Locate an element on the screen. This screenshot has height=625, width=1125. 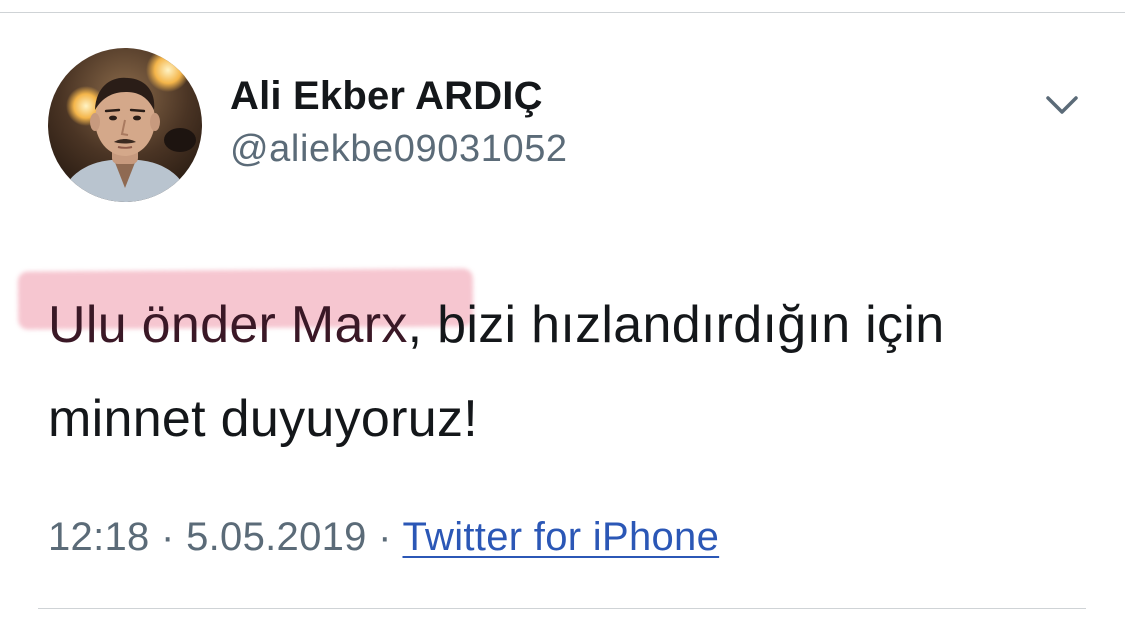
tweet-time: 12:18 is located at coordinates (99, 537).